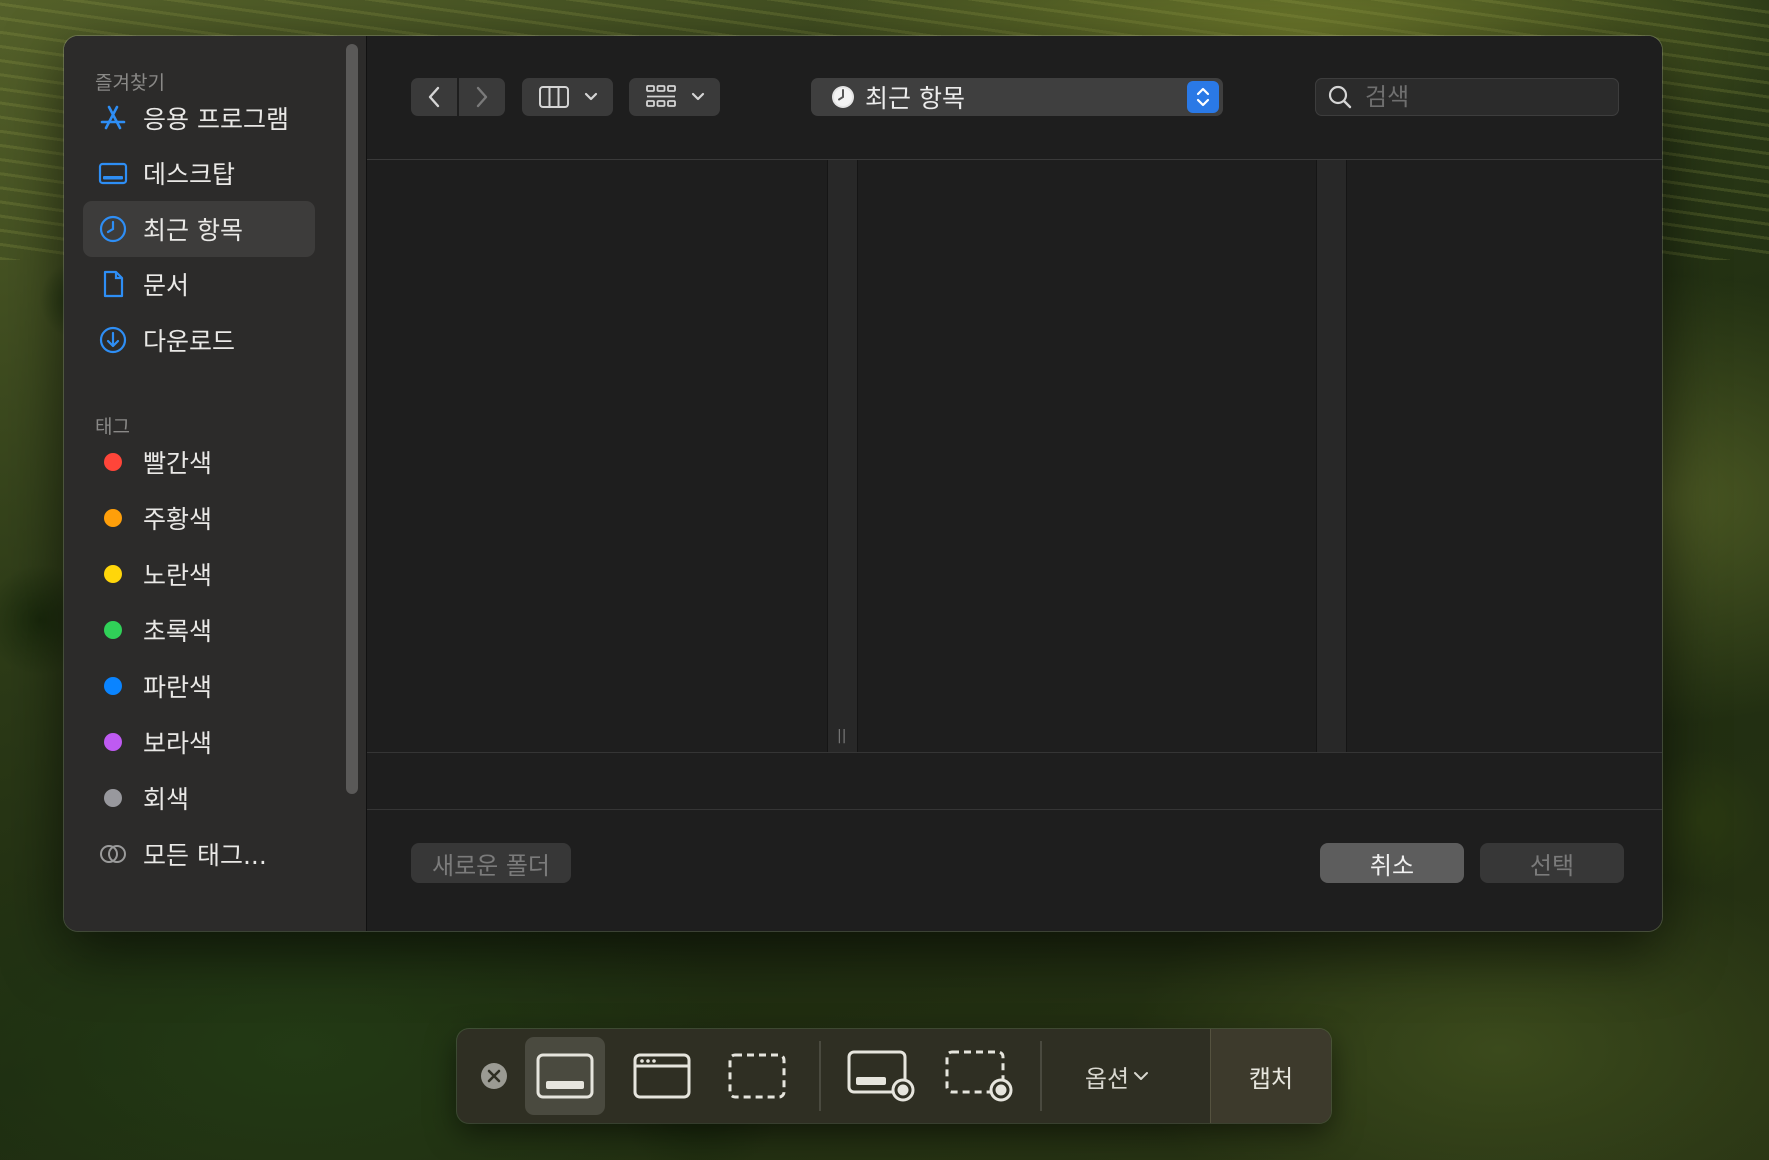 This screenshot has width=1769, height=1160. What do you see at coordinates (166, 799) in the screenshot?
I see `sidebar-item-label: 회색` at bounding box center [166, 799].